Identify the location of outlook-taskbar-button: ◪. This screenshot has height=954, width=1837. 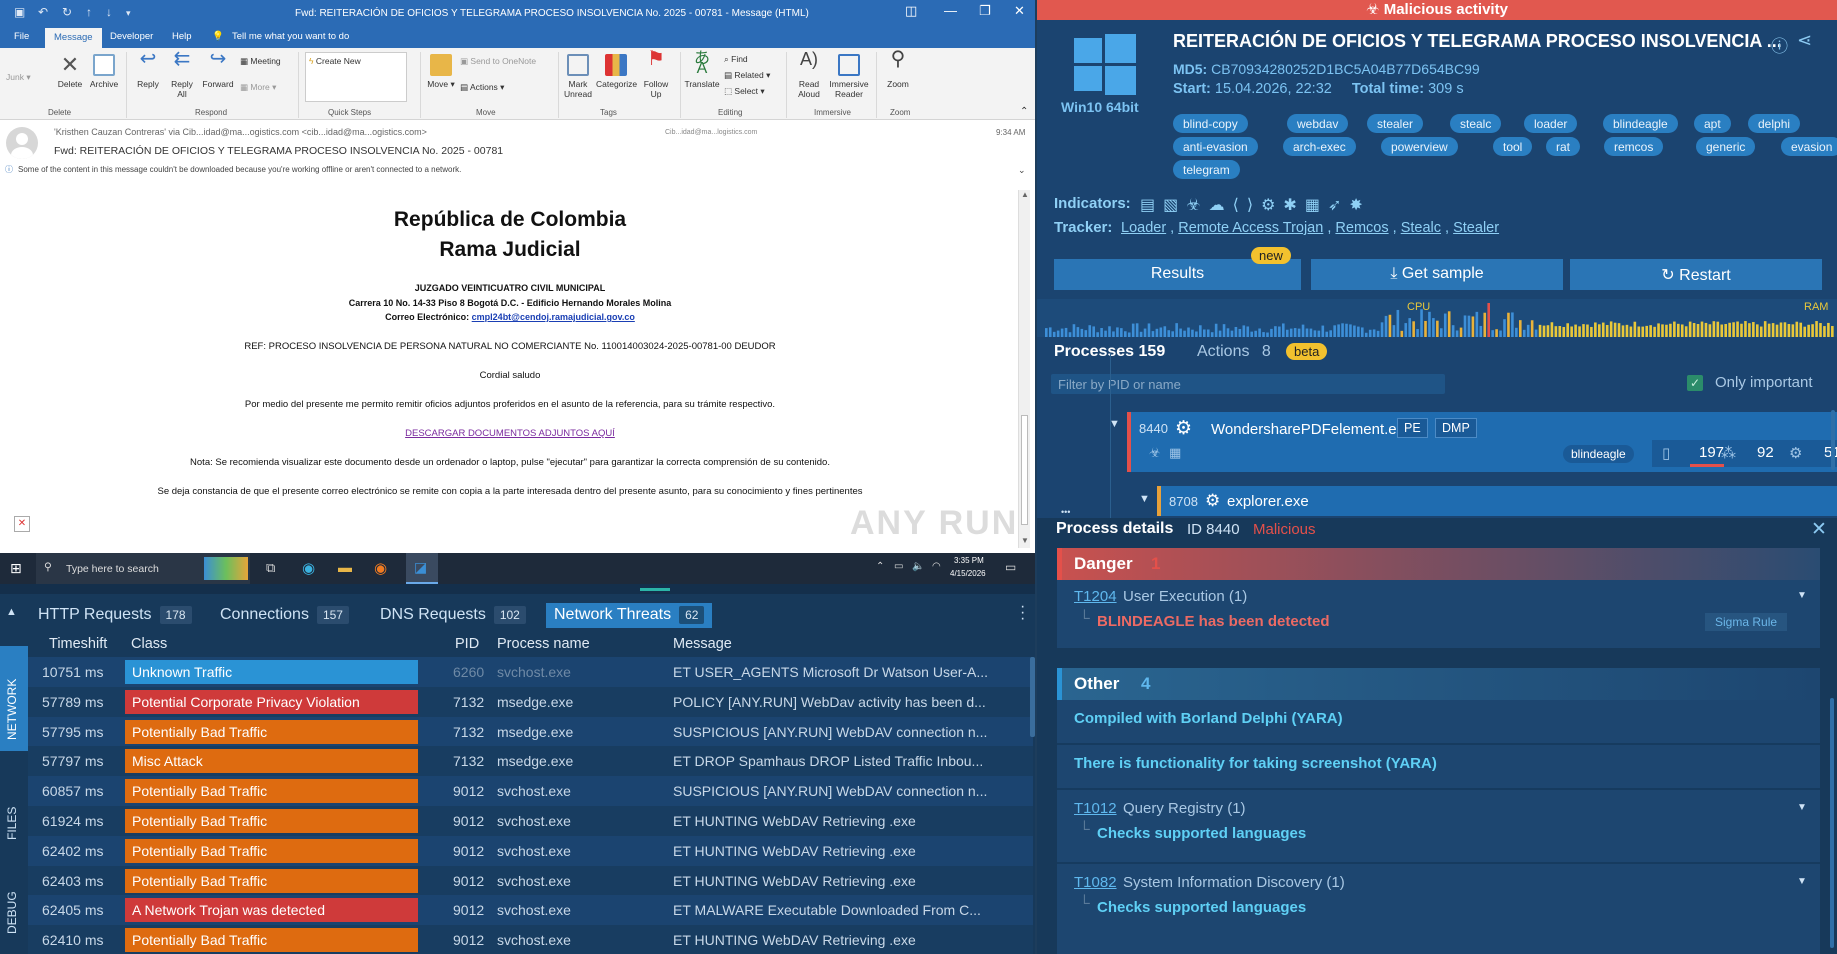
(422, 568).